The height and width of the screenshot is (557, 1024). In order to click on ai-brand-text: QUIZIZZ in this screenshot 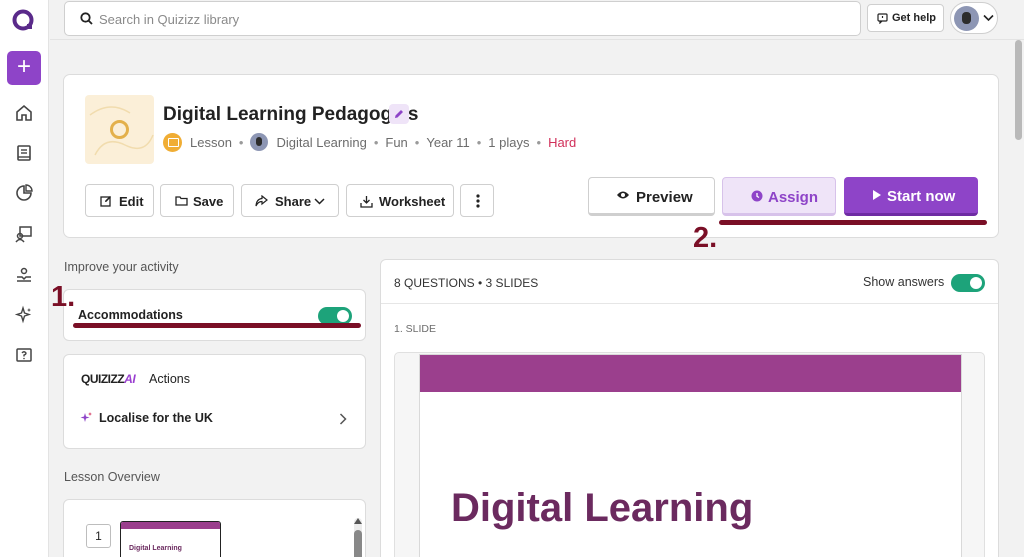, I will do `click(103, 379)`.